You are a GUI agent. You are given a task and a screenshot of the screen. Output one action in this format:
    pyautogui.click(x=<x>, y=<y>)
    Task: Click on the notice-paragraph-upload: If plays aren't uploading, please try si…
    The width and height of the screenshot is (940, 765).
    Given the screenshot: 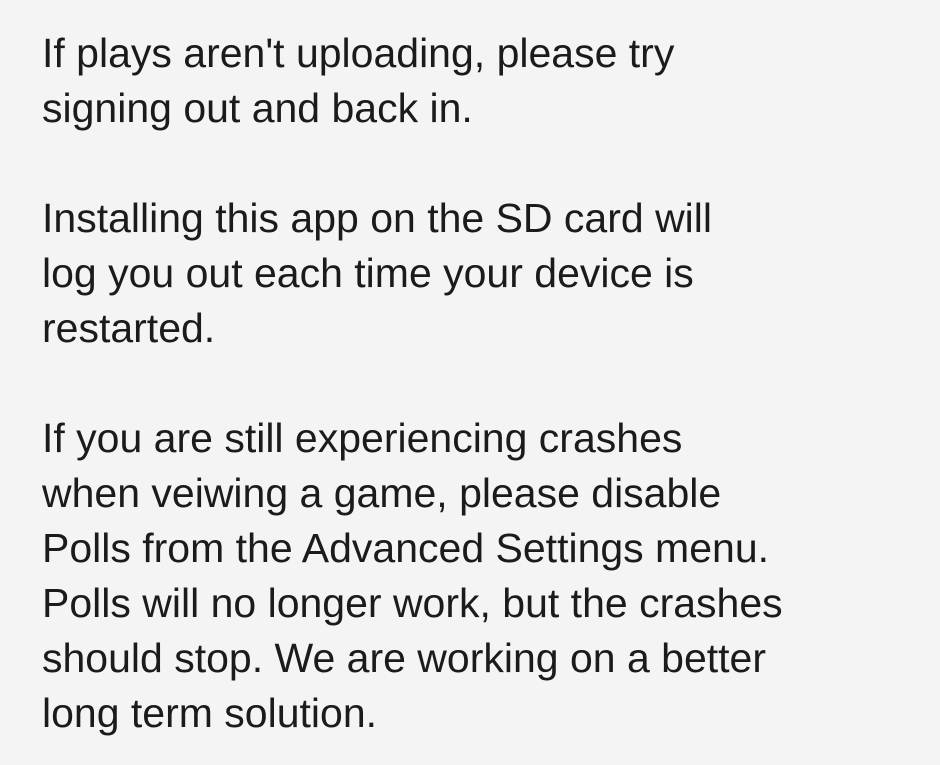 What is the action you would take?
    pyautogui.click(x=358, y=80)
    